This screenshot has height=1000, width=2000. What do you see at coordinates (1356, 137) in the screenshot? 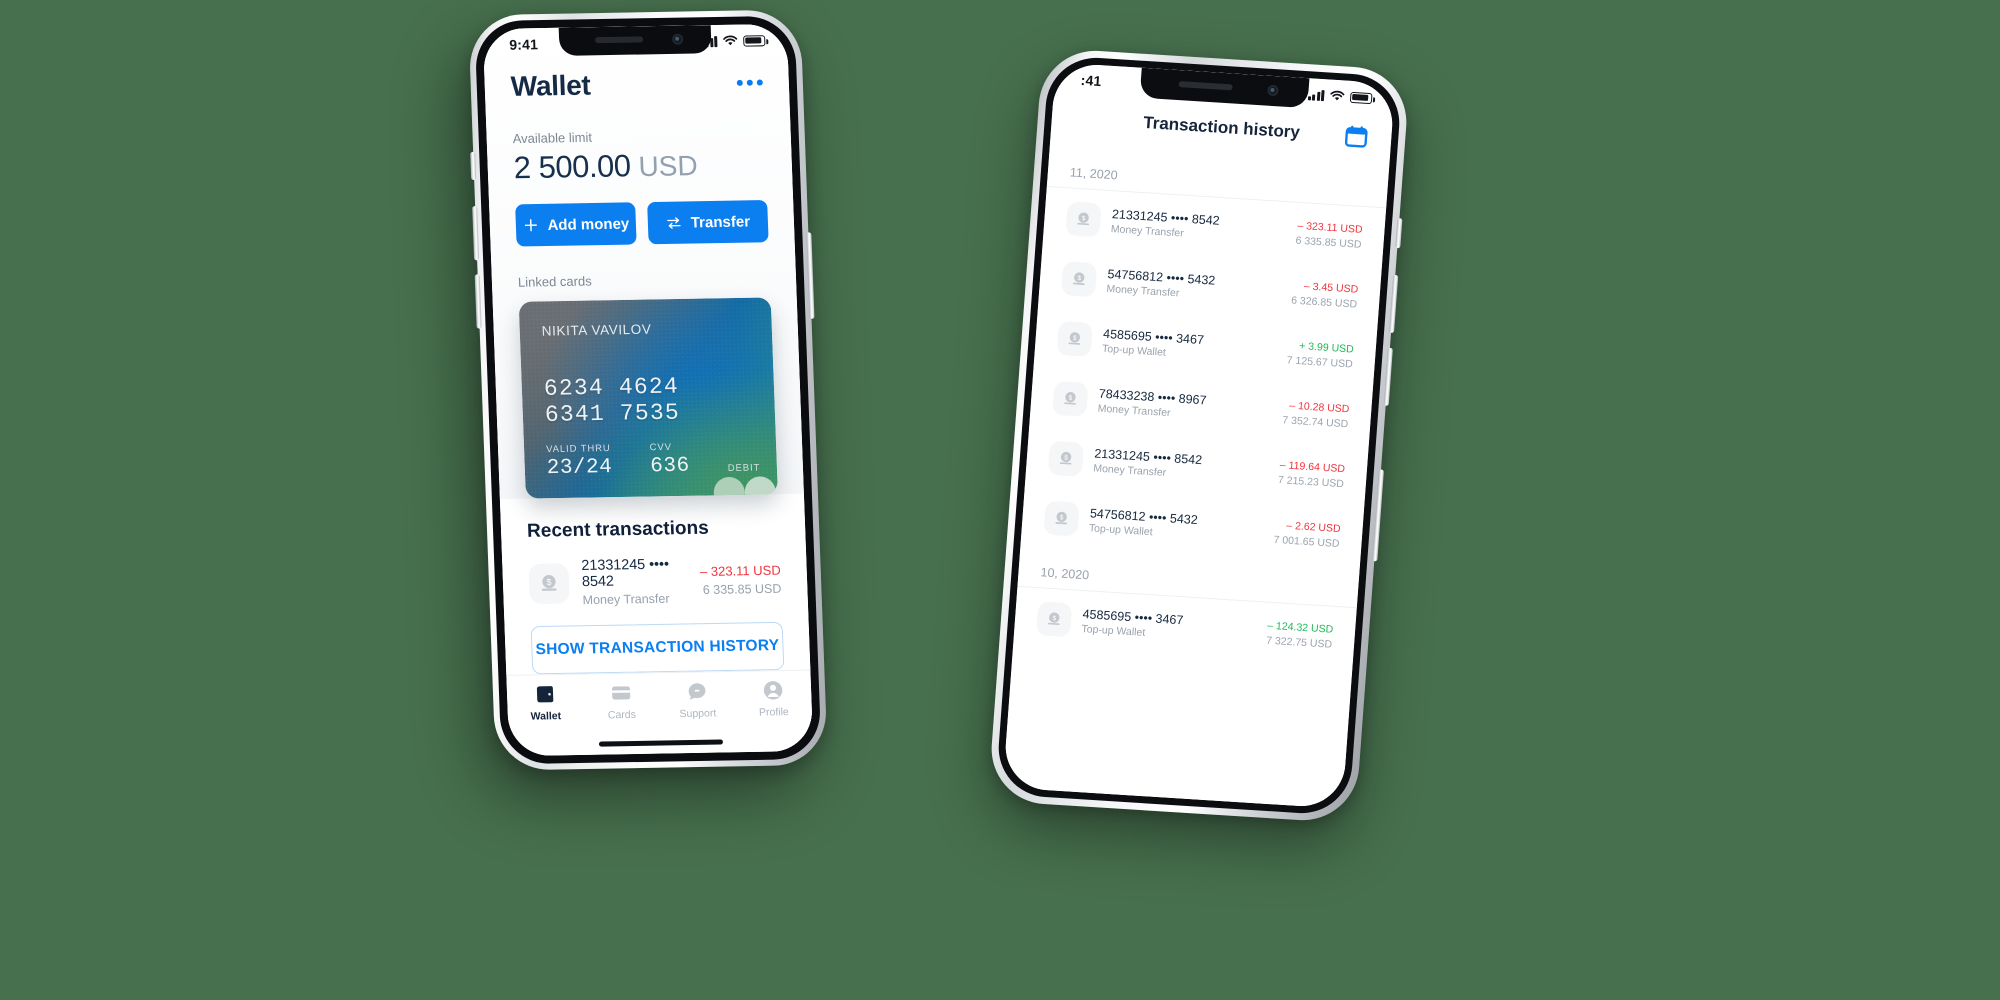
I see `calendar-icon` at bounding box center [1356, 137].